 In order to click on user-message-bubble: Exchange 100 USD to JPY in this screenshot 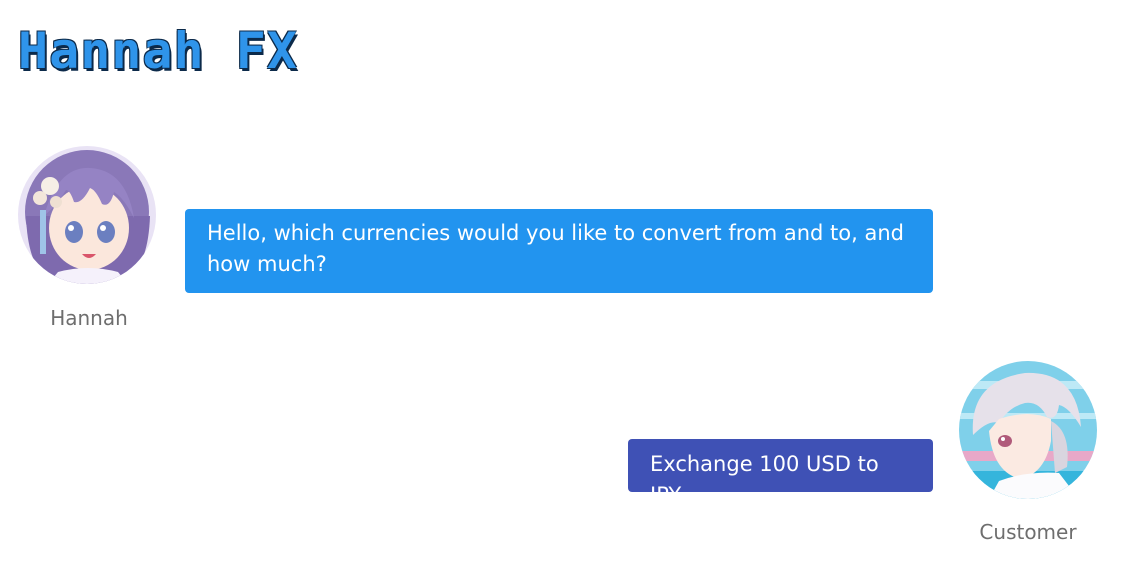, I will do `click(780, 473)`.